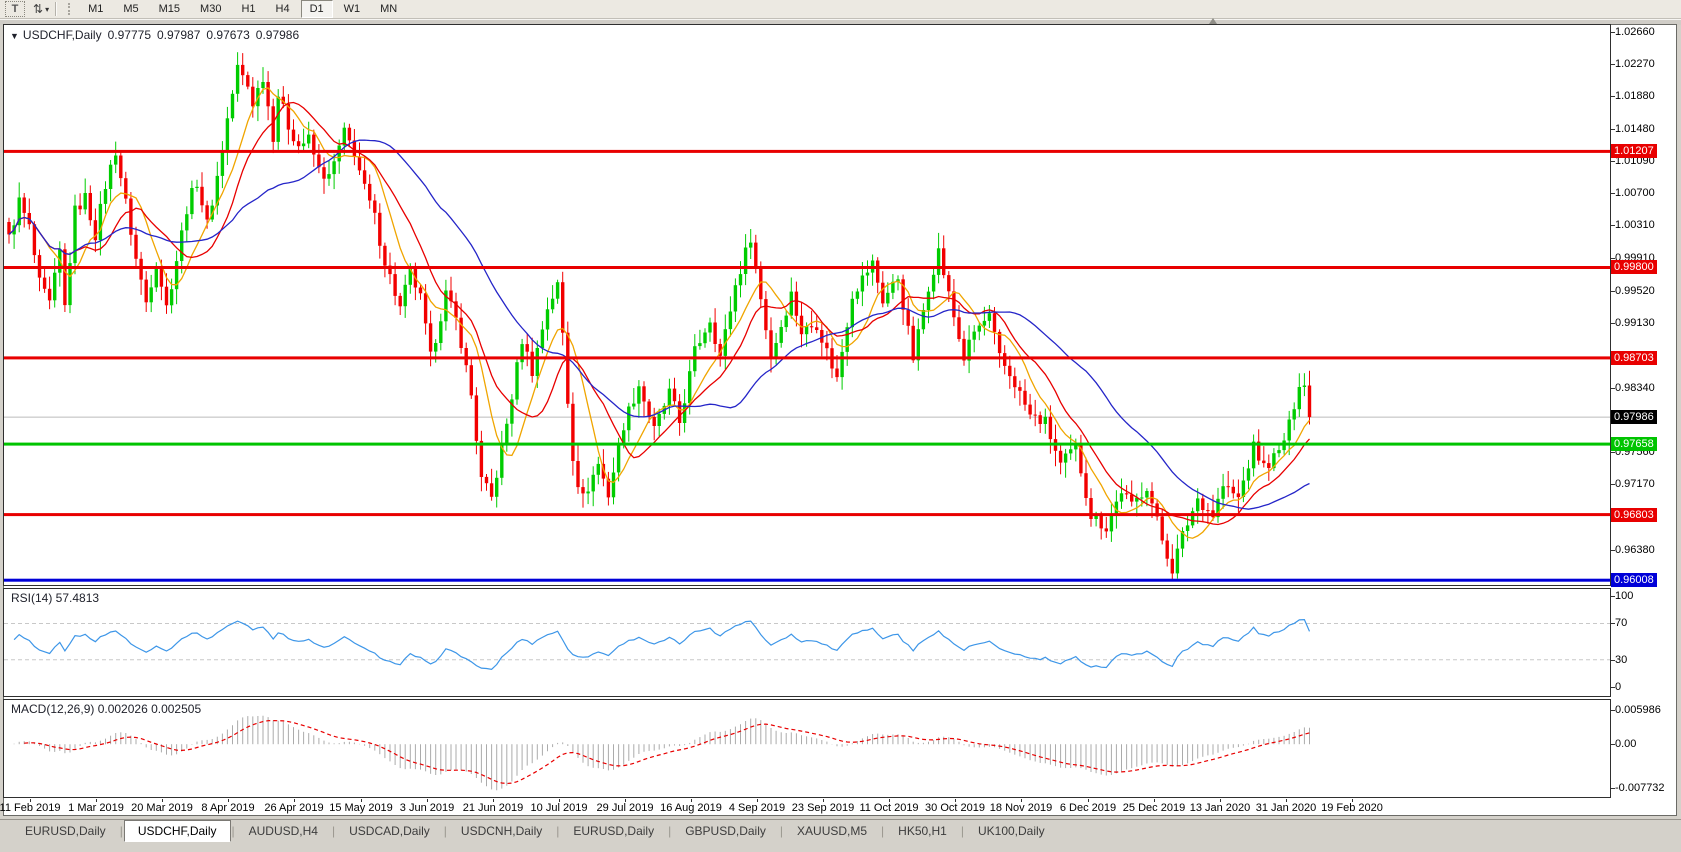  What do you see at coordinates (625, 808) in the screenshot?
I see `date-axis-label: 29 Jul 2019` at bounding box center [625, 808].